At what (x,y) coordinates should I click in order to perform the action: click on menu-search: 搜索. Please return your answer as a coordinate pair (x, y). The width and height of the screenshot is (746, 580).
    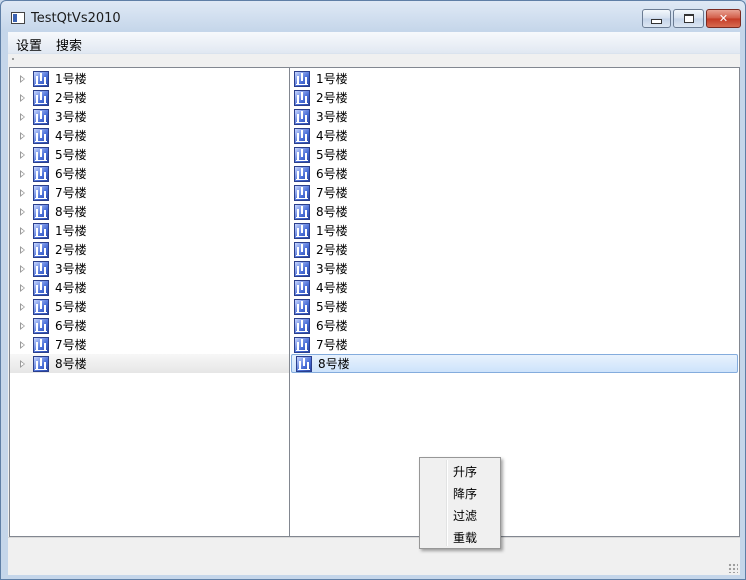
    Looking at the image, I should click on (69, 44).